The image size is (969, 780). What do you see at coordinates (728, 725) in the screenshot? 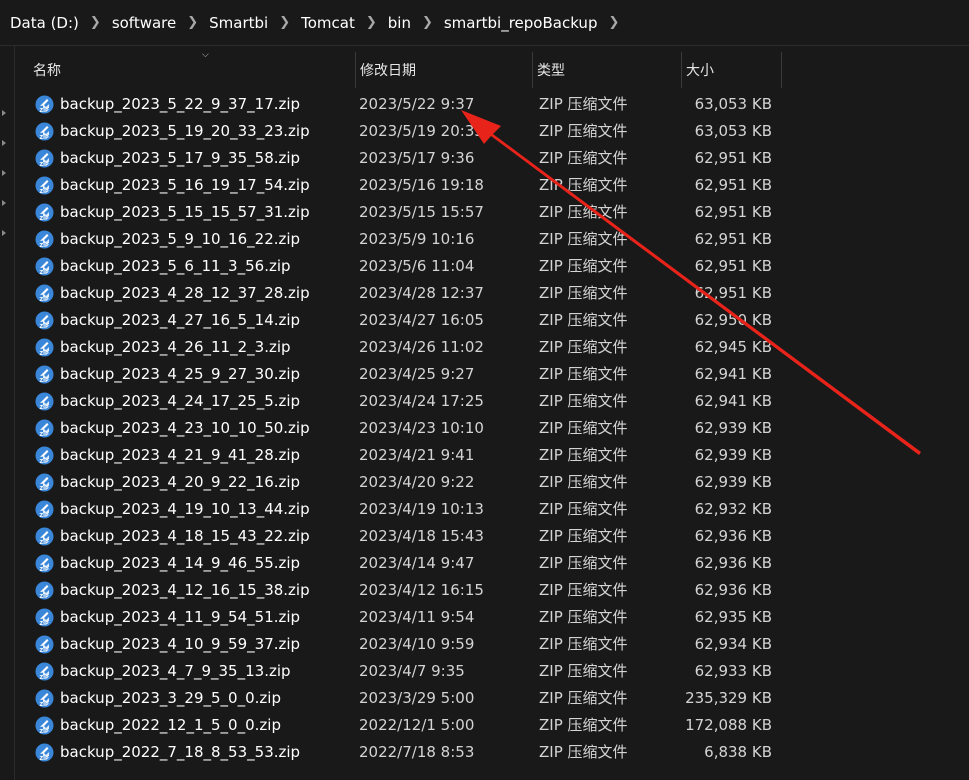
I see `file-size: 172,088 KB` at bounding box center [728, 725].